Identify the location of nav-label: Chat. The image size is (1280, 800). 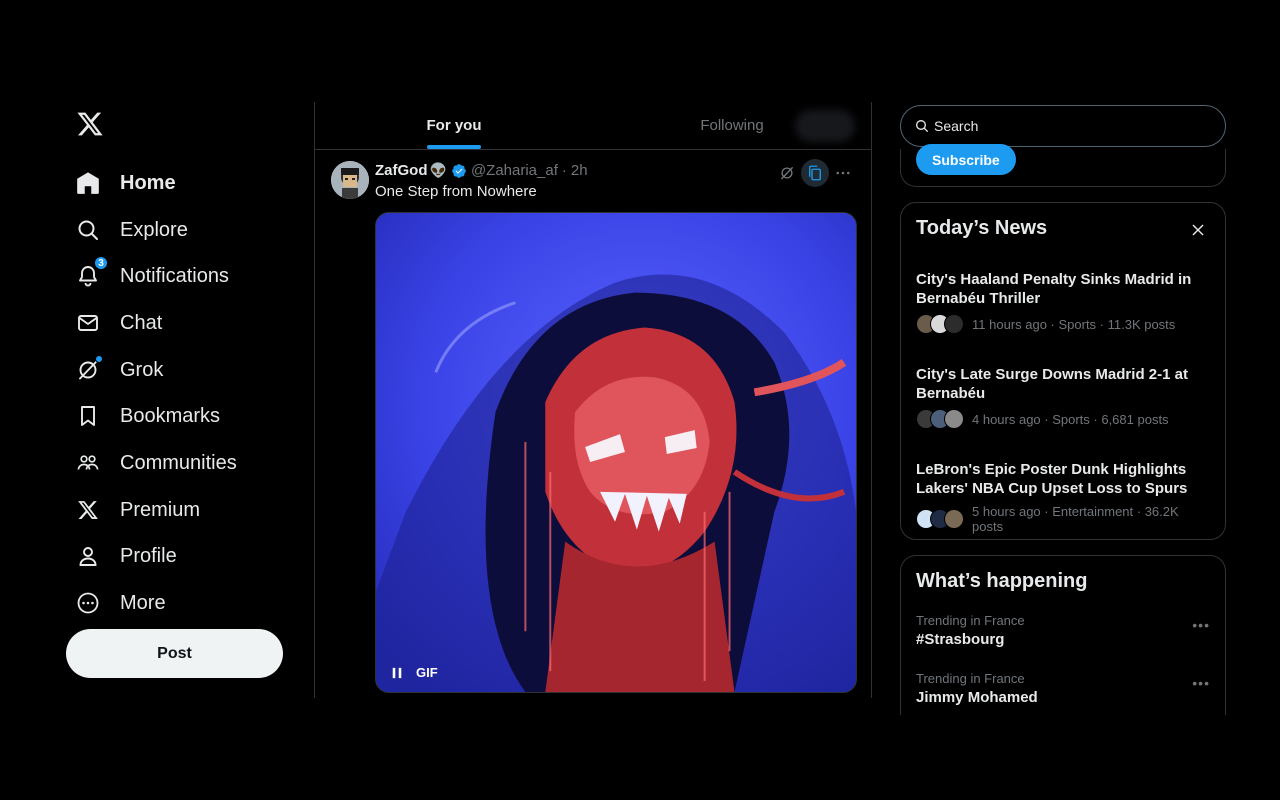
(141, 322).